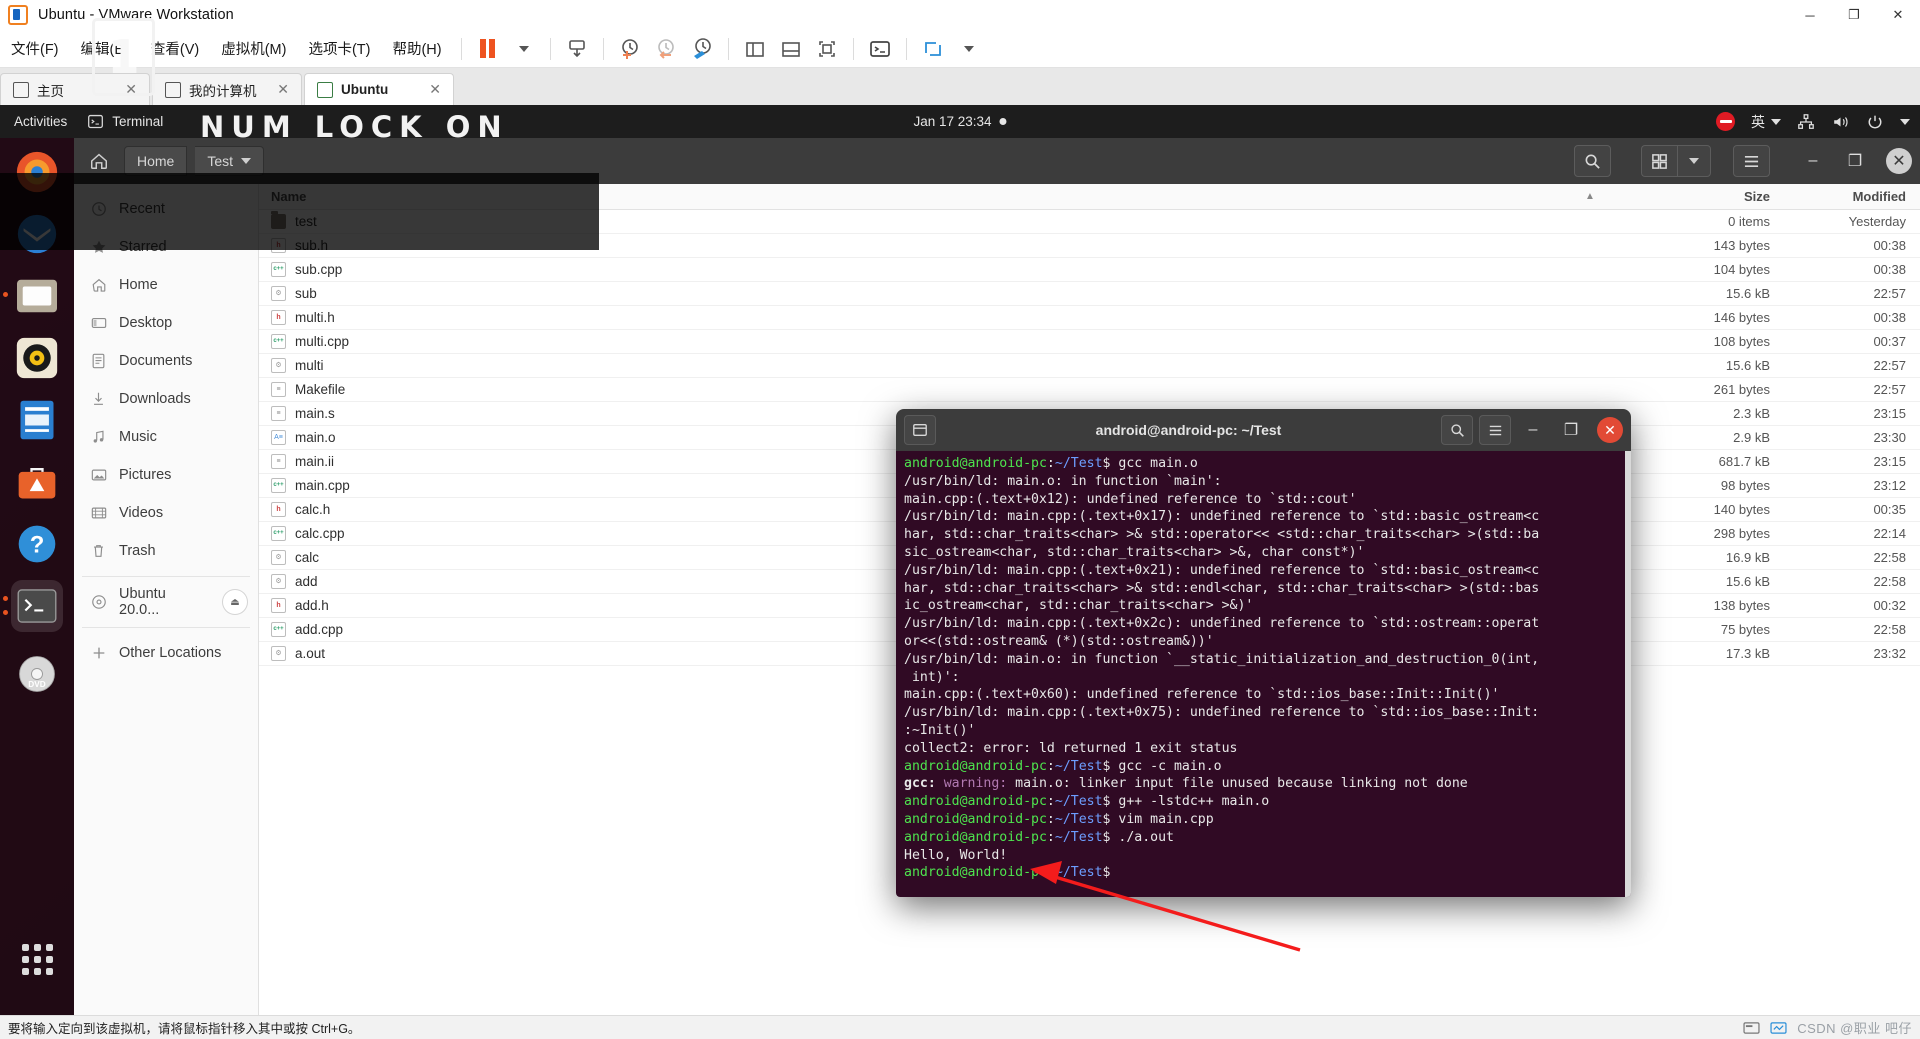 This screenshot has width=1920, height=1039. What do you see at coordinates (1840, 122) in the screenshot?
I see `volume-icon` at bounding box center [1840, 122].